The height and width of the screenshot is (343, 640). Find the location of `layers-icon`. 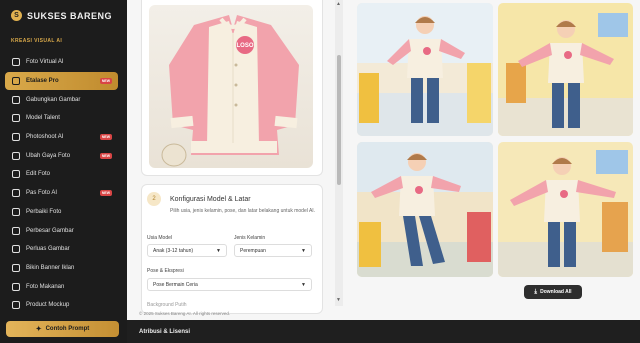

layers-icon is located at coordinates (16, 99).